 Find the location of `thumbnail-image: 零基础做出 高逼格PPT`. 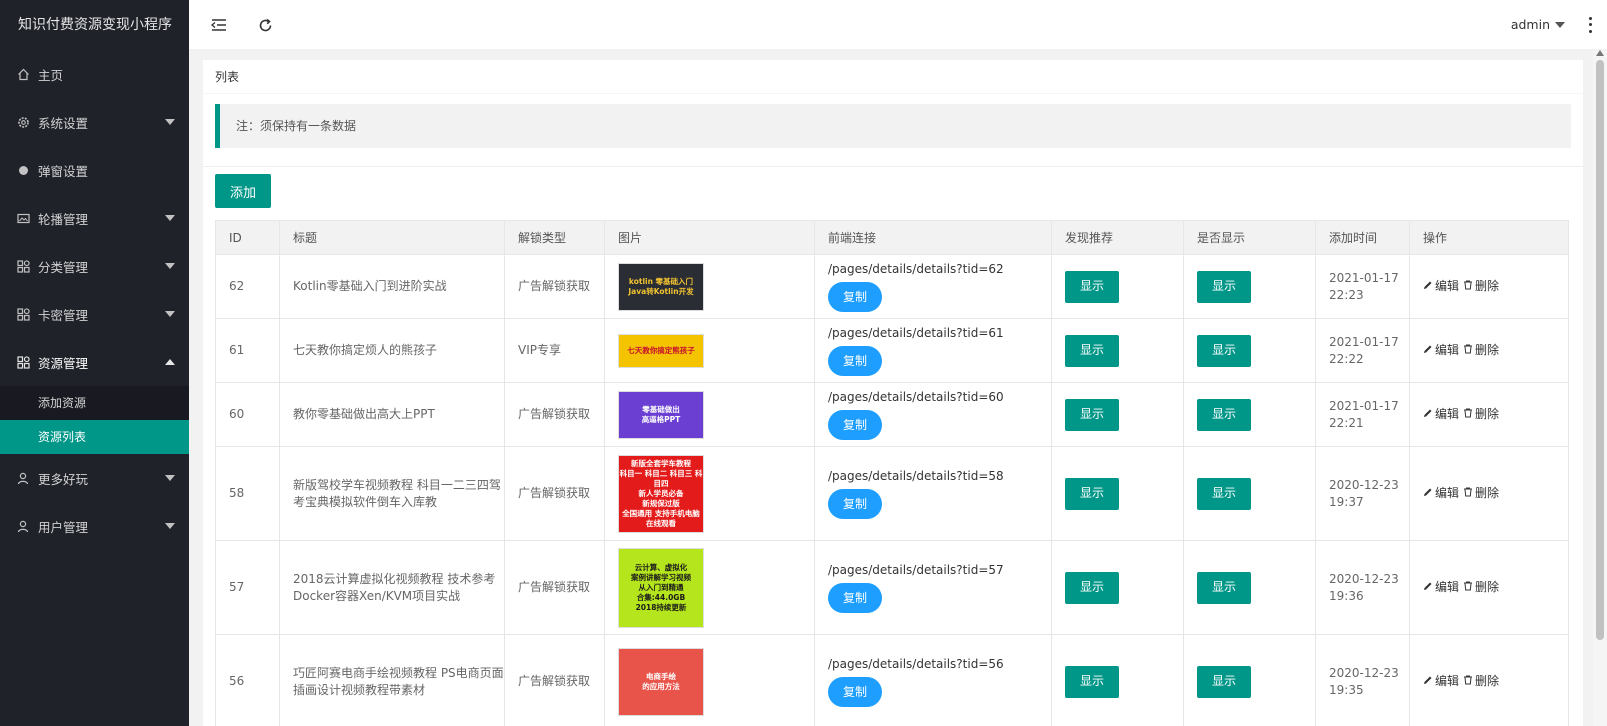

thumbnail-image: 零基础做出 高逼格PPT is located at coordinates (661, 414).